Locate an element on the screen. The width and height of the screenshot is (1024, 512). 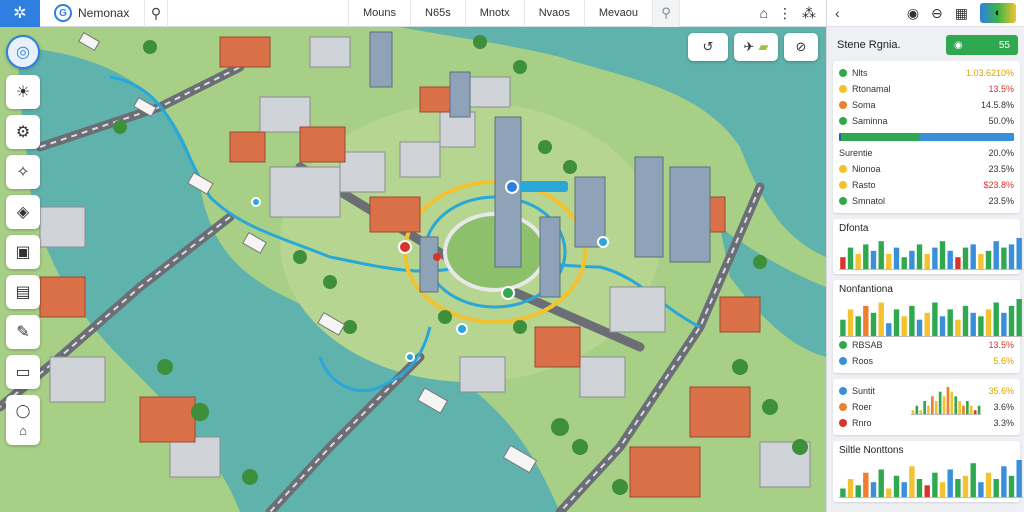
app-logo-icon: ✲ is located at coordinates (20, 13).